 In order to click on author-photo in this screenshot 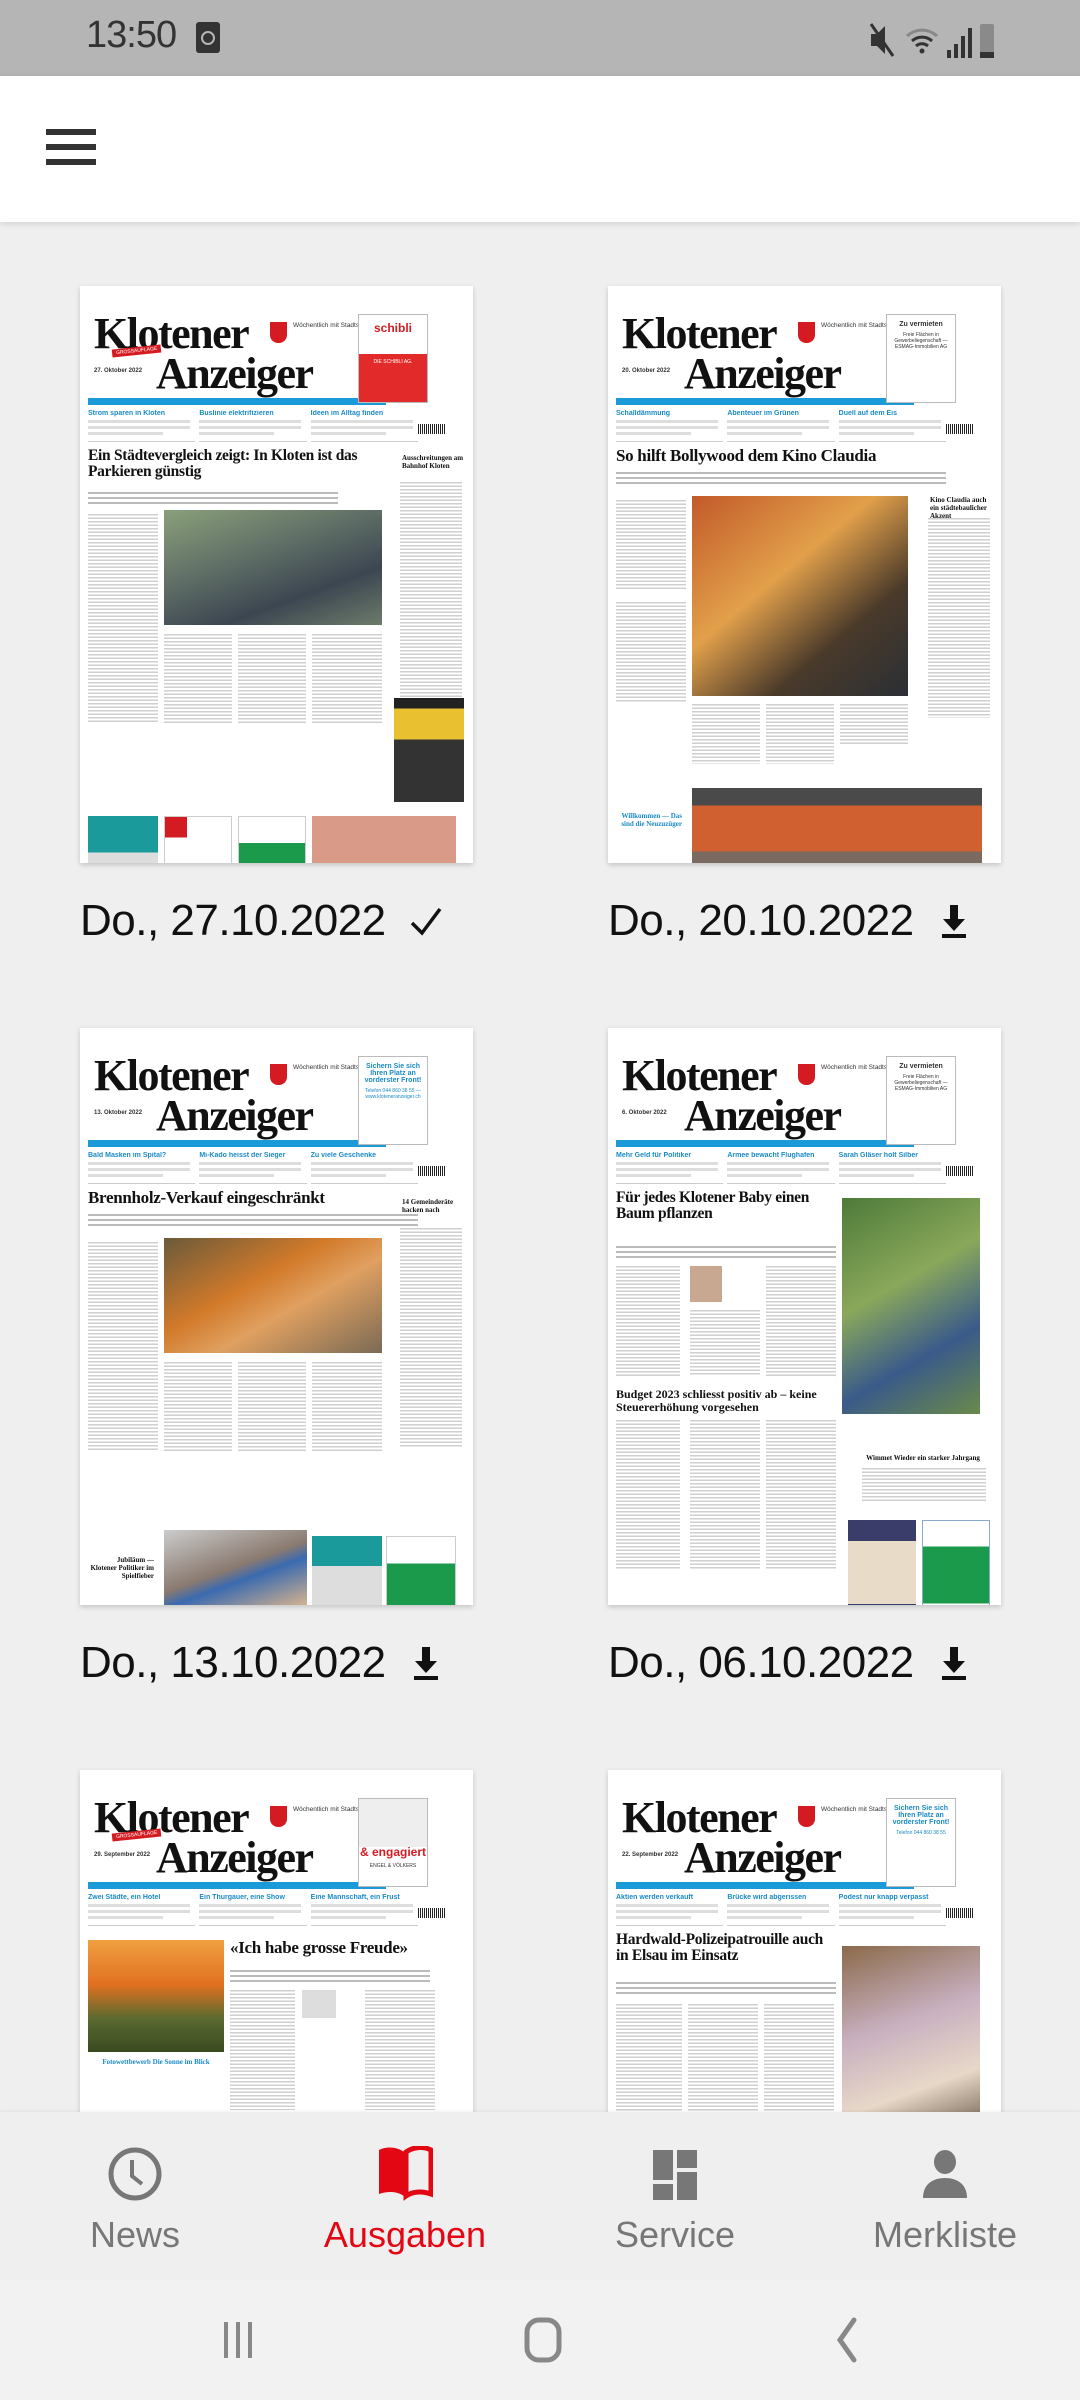, I will do `click(706, 1284)`.